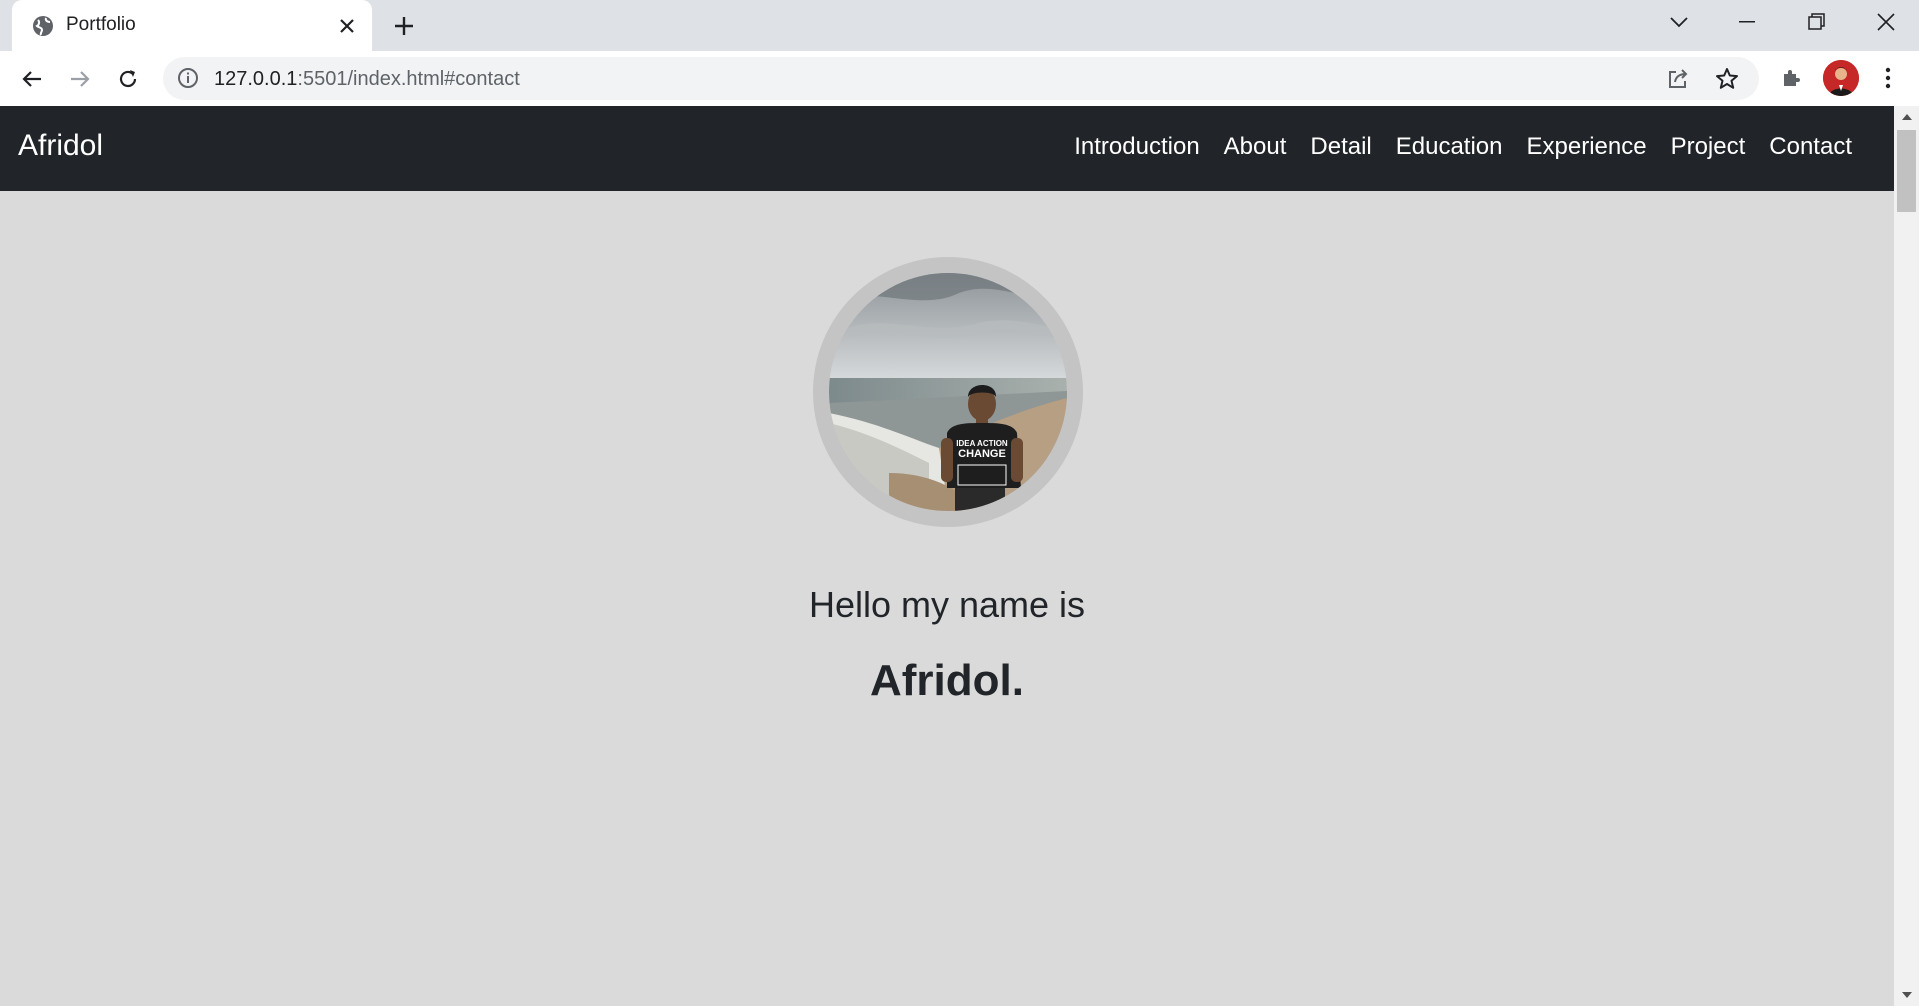 The image size is (1919, 1006). What do you see at coordinates (1886, 22) in the screenshot?
I see `close-window-icon` at bounding box center [1886, 22].